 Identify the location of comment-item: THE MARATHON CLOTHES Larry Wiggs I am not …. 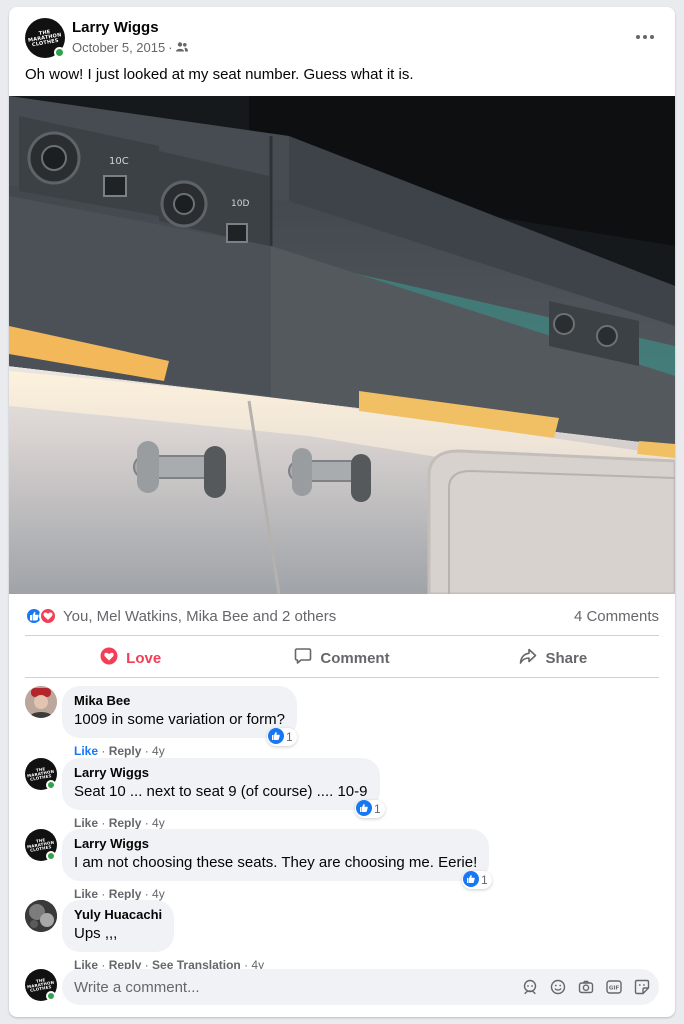
(342, 865).